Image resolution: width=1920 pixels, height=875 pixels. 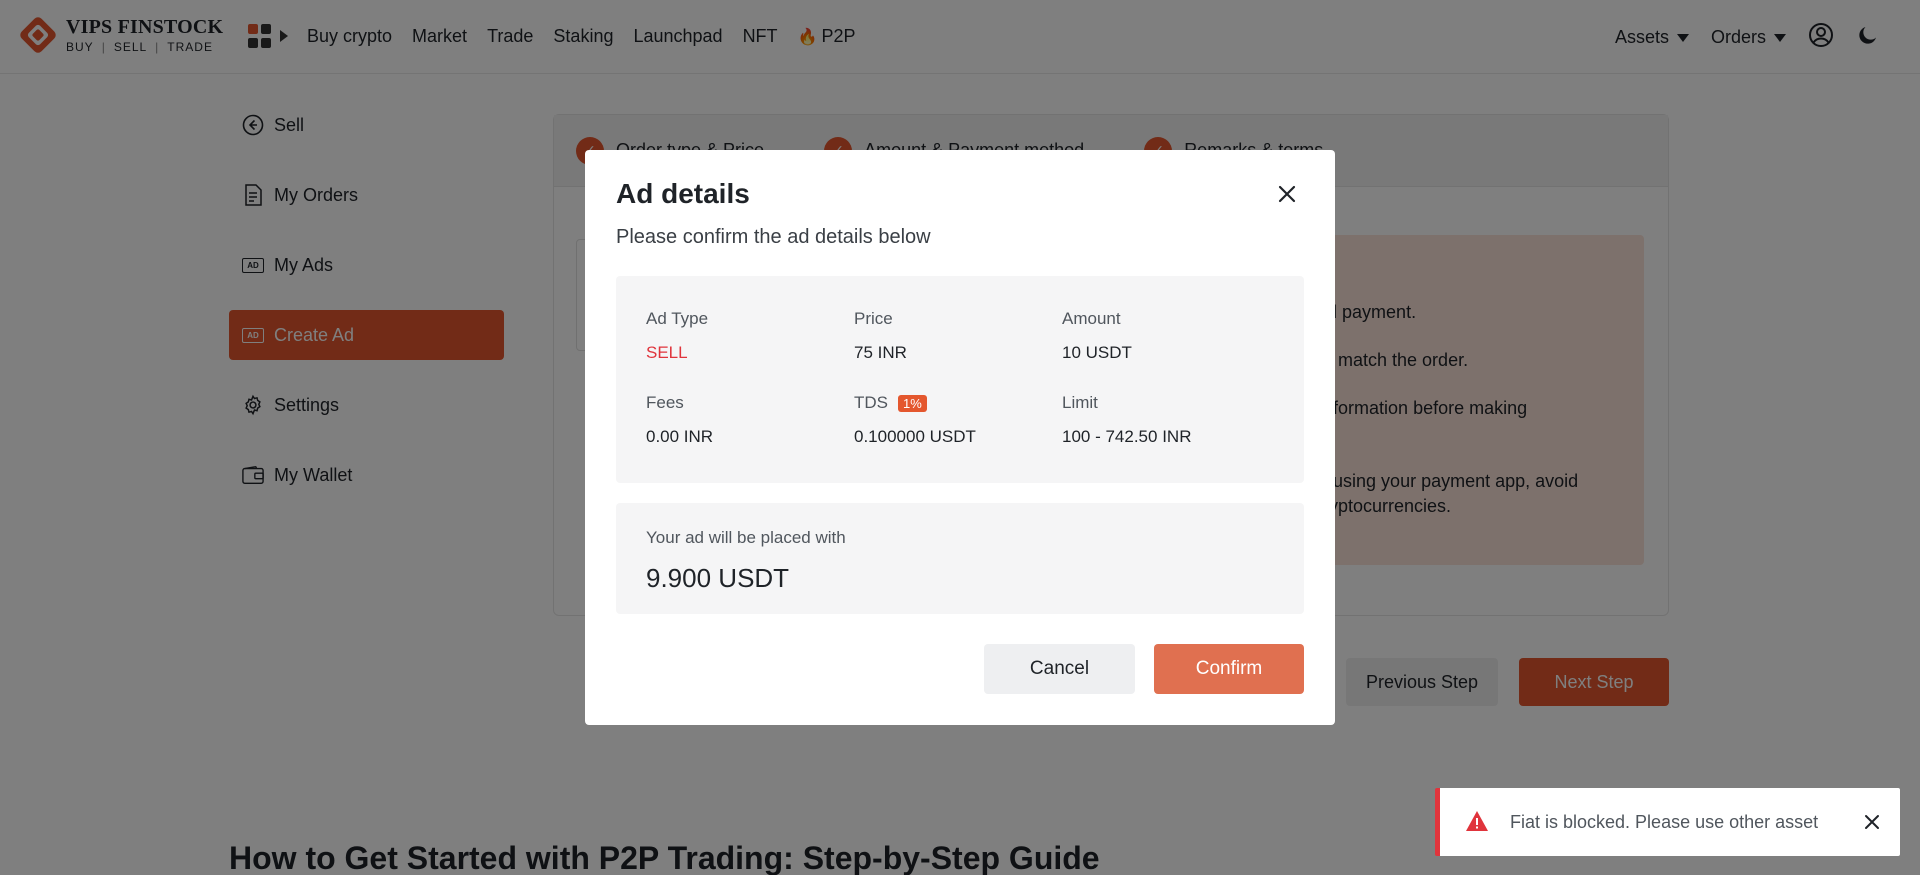 What do you see at coordinates (1059, 669) in the screenshot?
I see `cancel-button: Cancel` at bounding box center [1059, 669].